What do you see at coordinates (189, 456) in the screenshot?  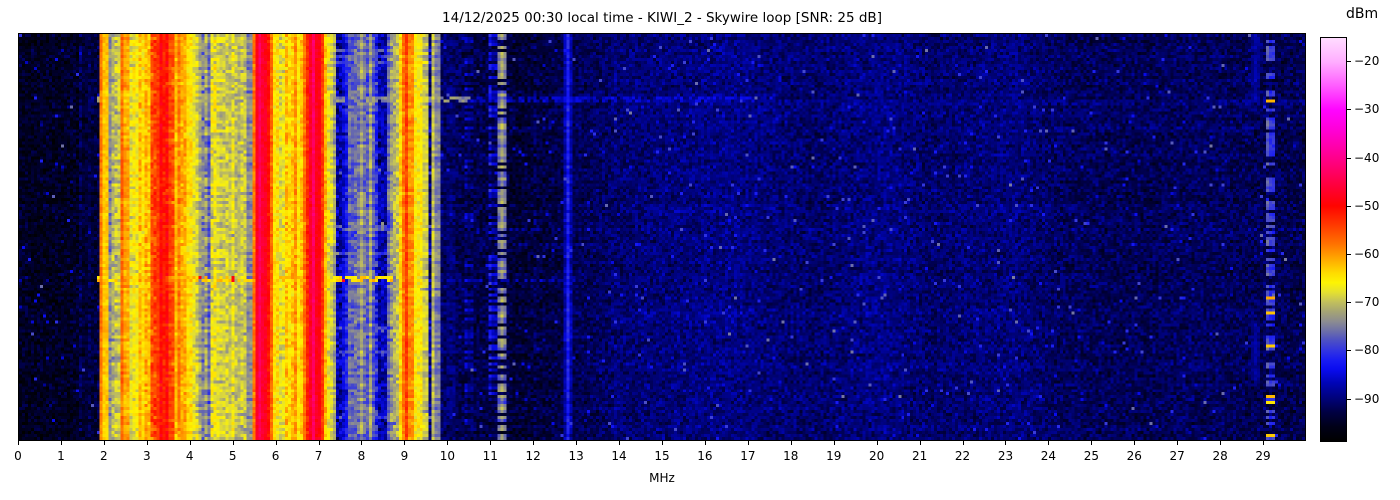 I see `x-tick-label: 4` at bounding box center [189, 456].